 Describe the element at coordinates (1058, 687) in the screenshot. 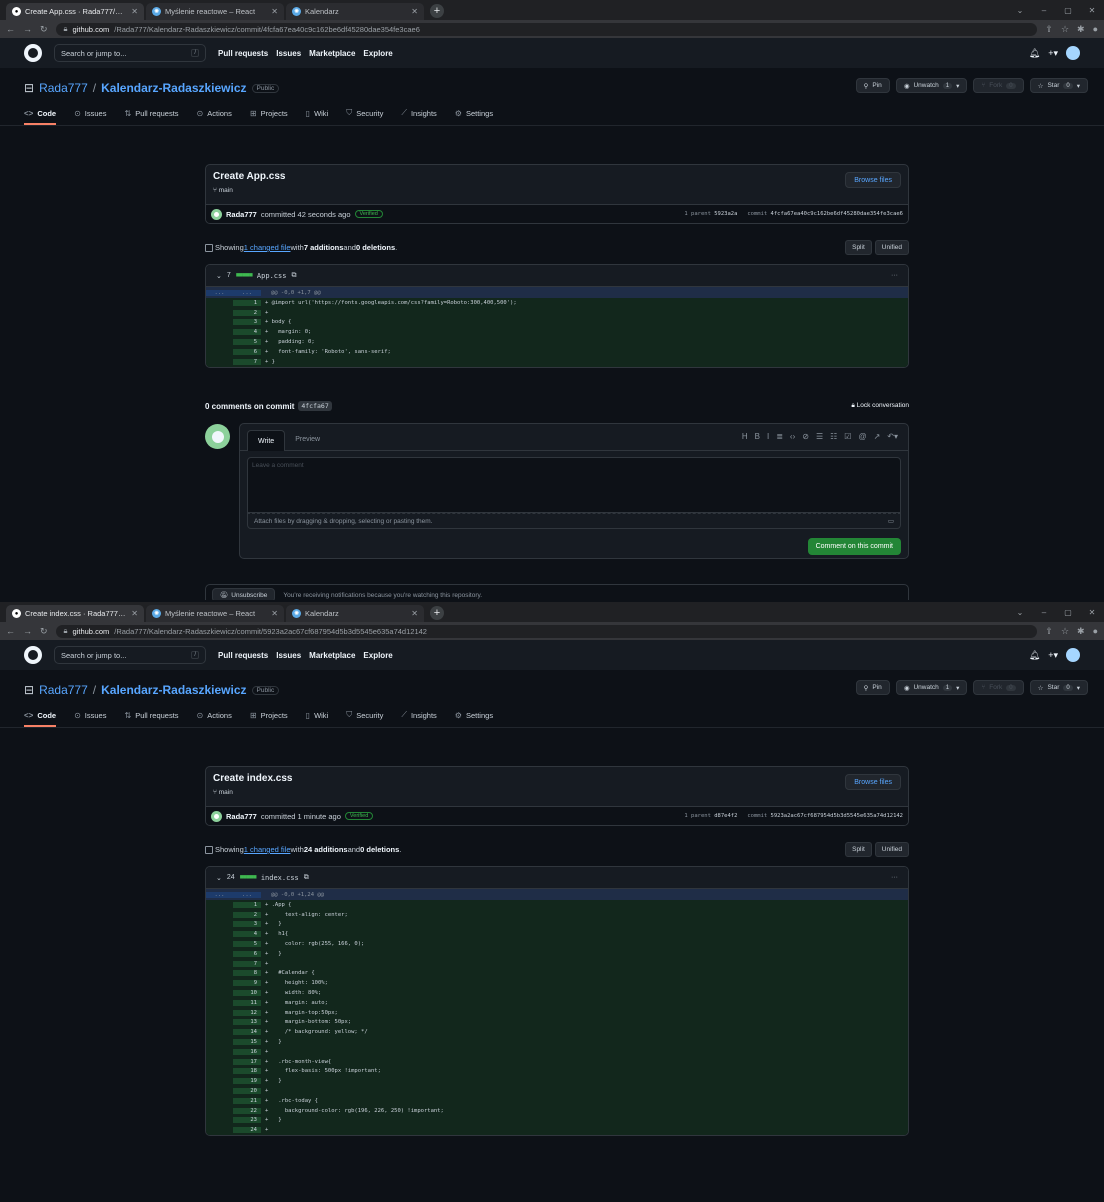

I see `star-button: ☆ Star 0 ▾` at that location.